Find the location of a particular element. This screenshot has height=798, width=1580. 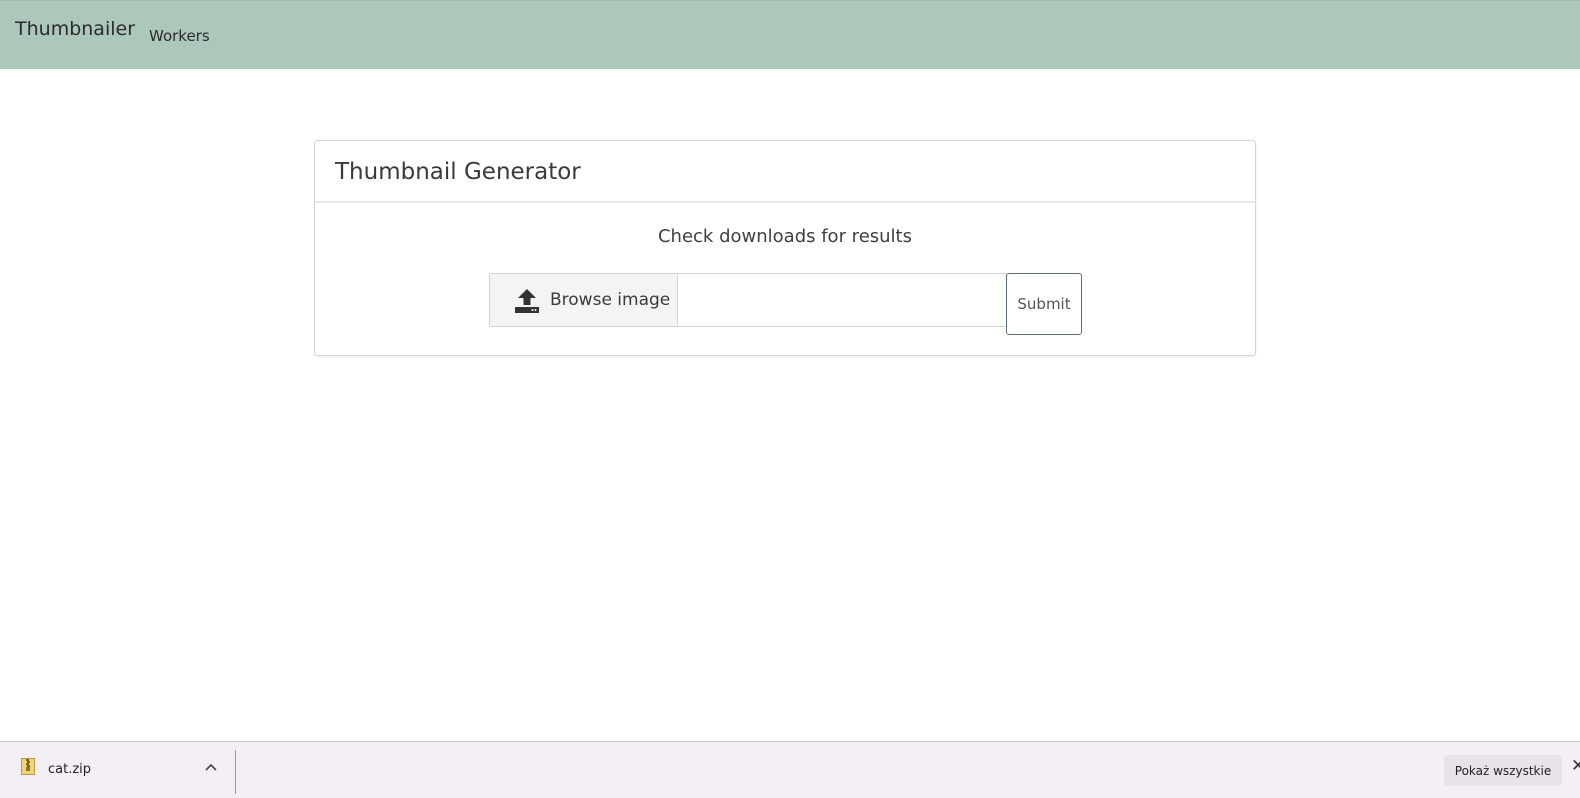

browse-image-button: Browse image is located at coordinates (584, 300).